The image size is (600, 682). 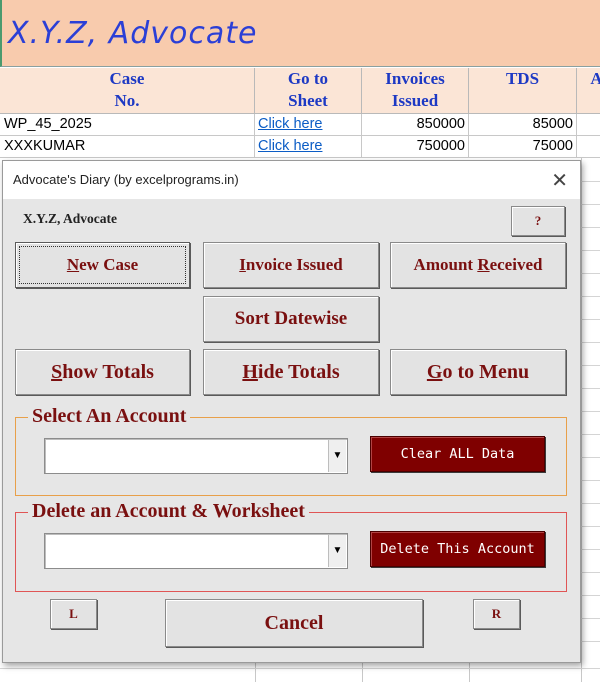 I want to click on invoice-issued-label: nvoice Issued, so click(x=294, y=264).